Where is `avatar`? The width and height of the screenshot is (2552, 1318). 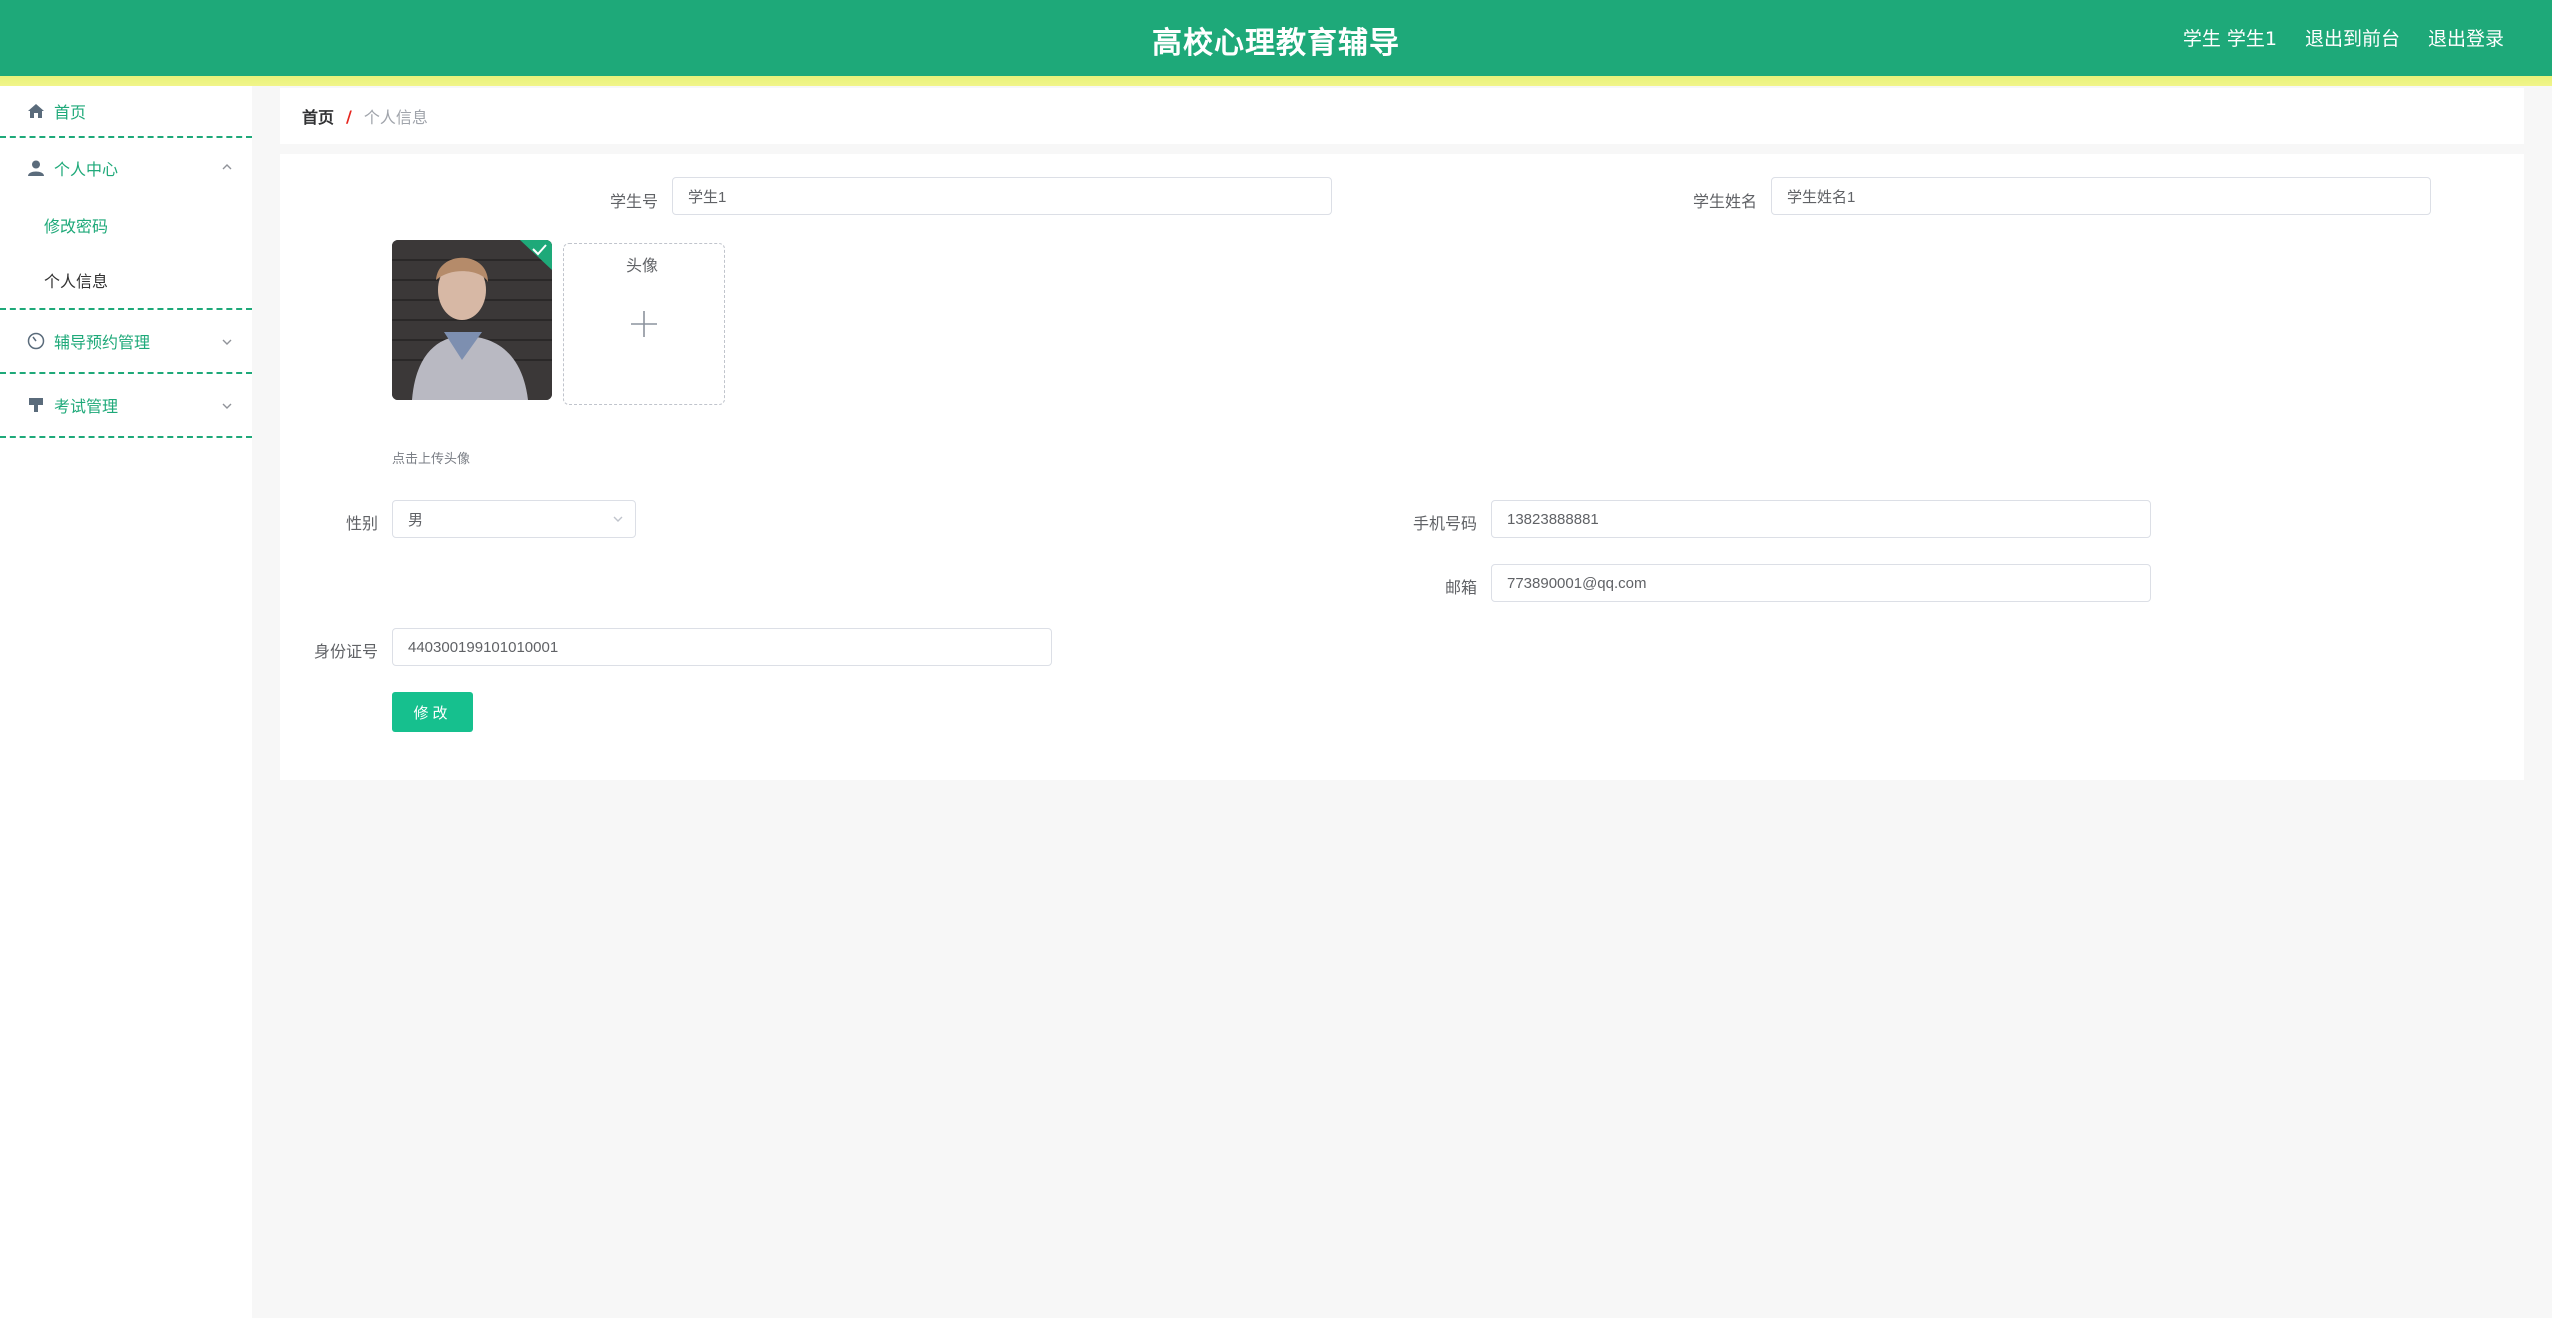
avatar is located at coordinates (472, 320).